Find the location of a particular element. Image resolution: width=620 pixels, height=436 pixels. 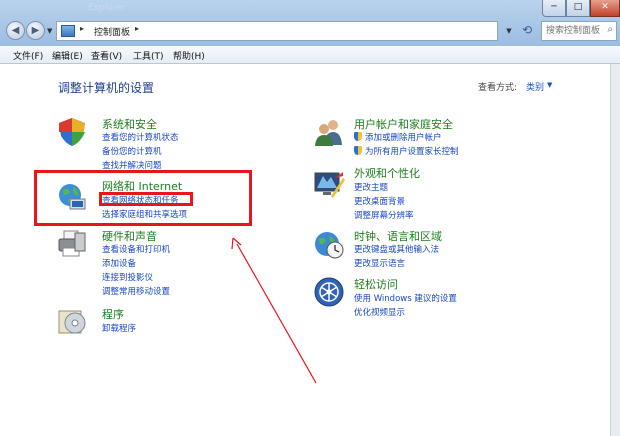

link-mobility-settings: 调整常用移动设置 is located at coordinates (136, 291).